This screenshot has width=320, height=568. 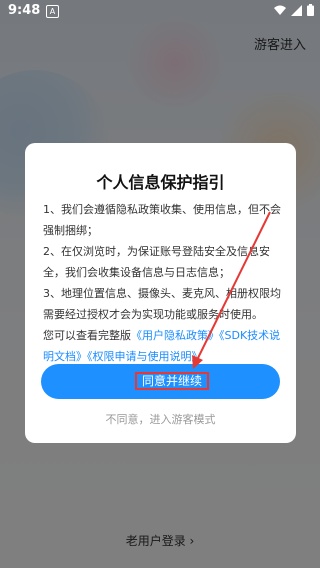 What do you see at coordinates (310, 10) in the screenshot?
I see `battery-icon` at bounding box center [310, 10].